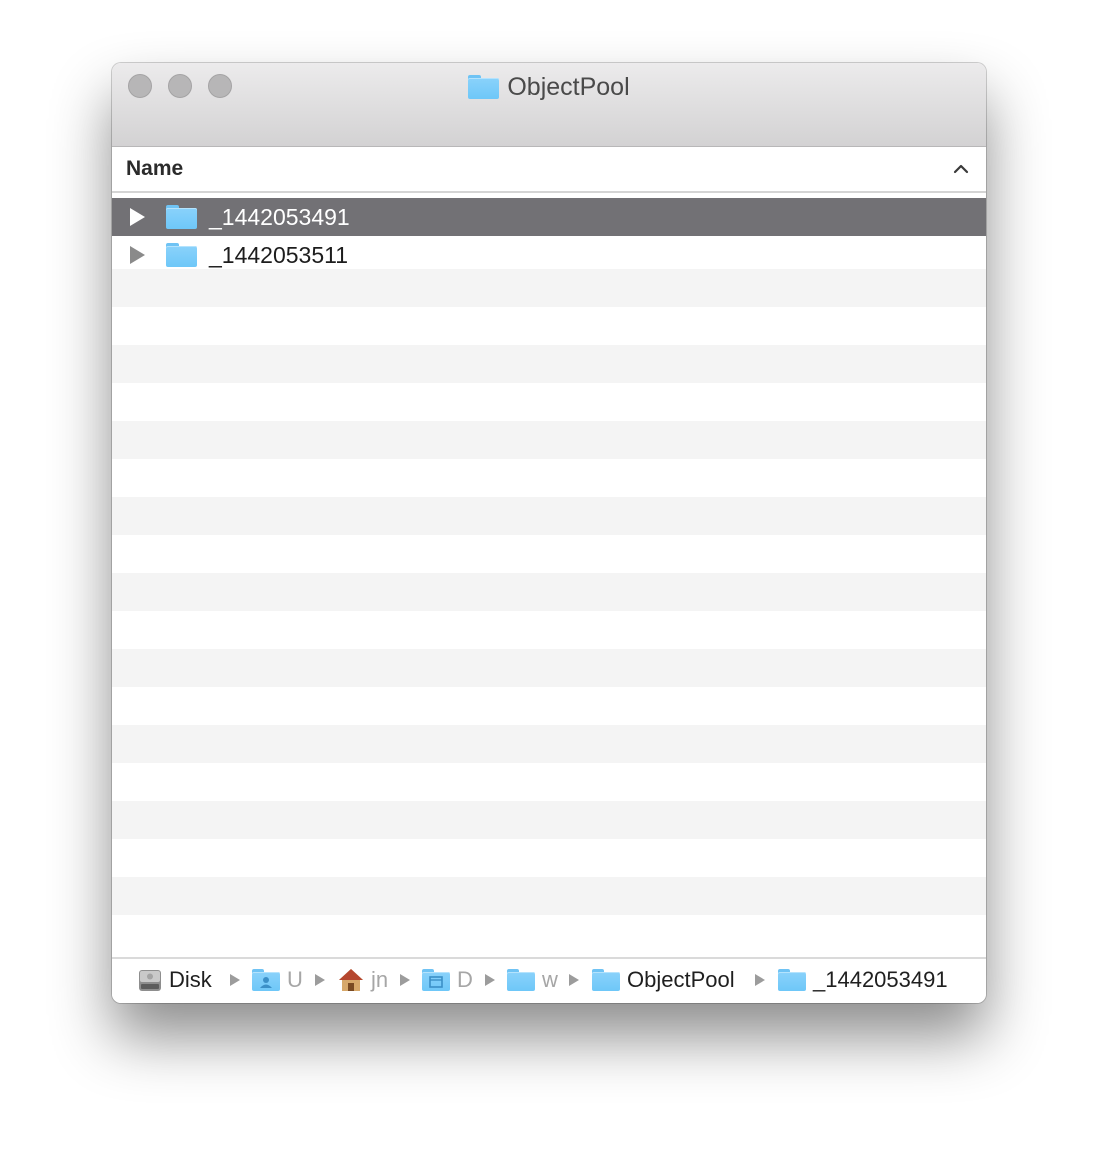 The width and height of the screenshot is (1098, 1164). I want to click on list-item: _1442053511, so click(549, 255).